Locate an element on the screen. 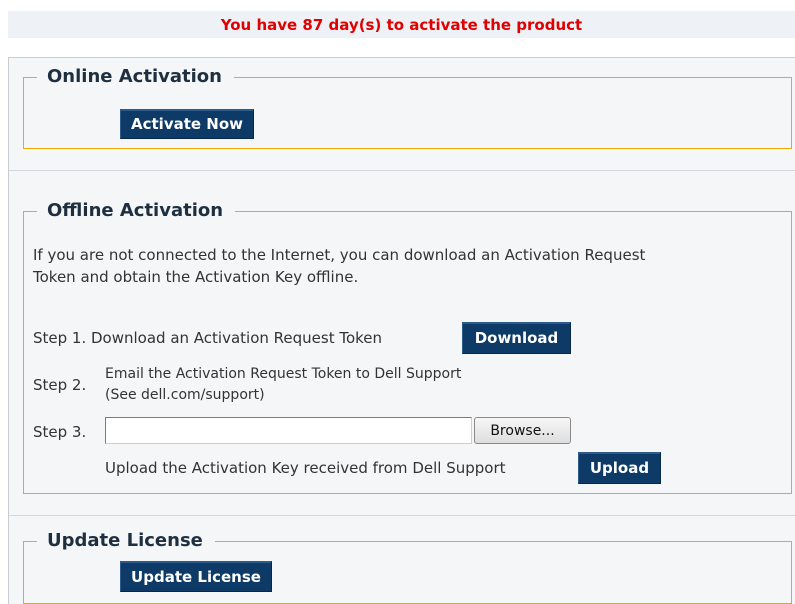  download-button: Download is located at coordinates (516, 338).